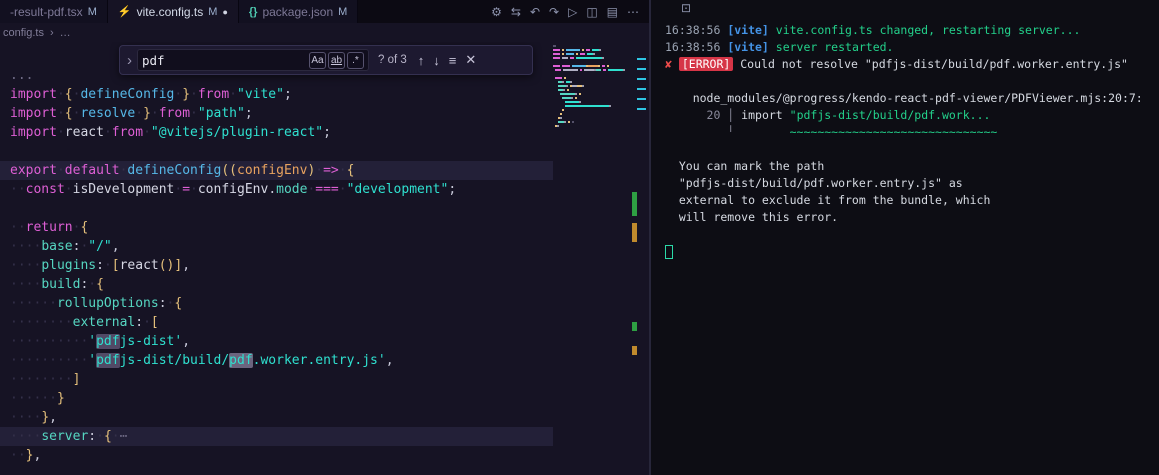 The height and width of the screenshot is (475, 1159). Describe the element at coordinates (281, 341) in the screenshot. I see `code-line: ··········'pdfjs-dist',` at that location.